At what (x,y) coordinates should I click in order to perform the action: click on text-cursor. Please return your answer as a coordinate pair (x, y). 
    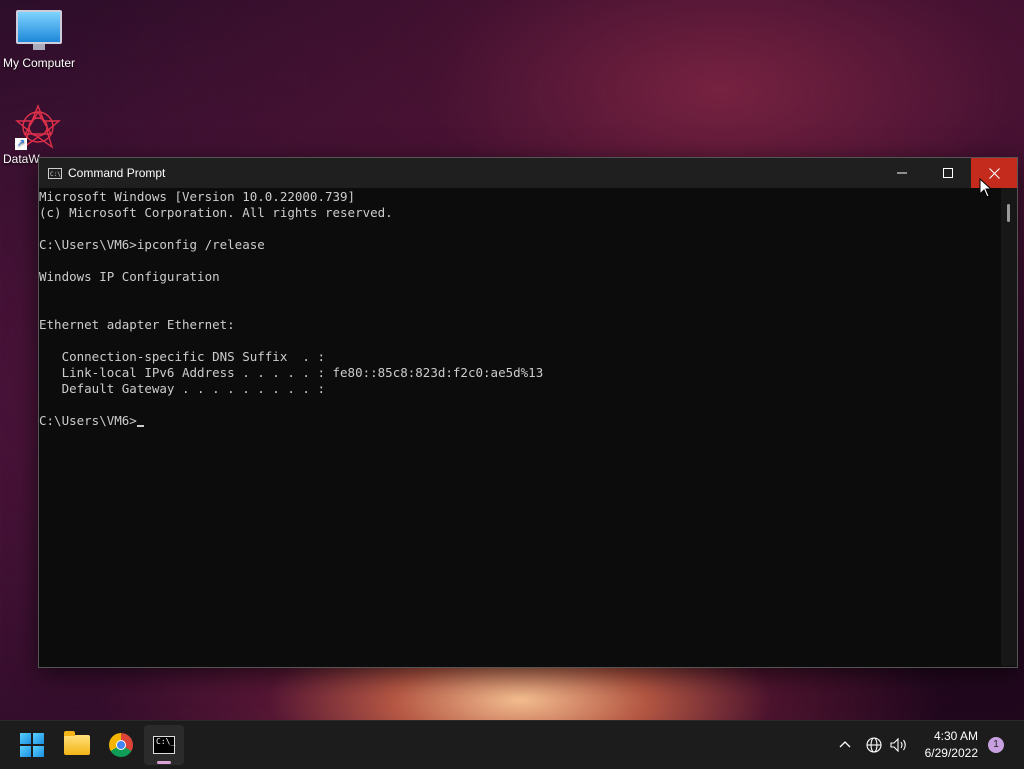
    Looking at the image, I should click on (140, 426).